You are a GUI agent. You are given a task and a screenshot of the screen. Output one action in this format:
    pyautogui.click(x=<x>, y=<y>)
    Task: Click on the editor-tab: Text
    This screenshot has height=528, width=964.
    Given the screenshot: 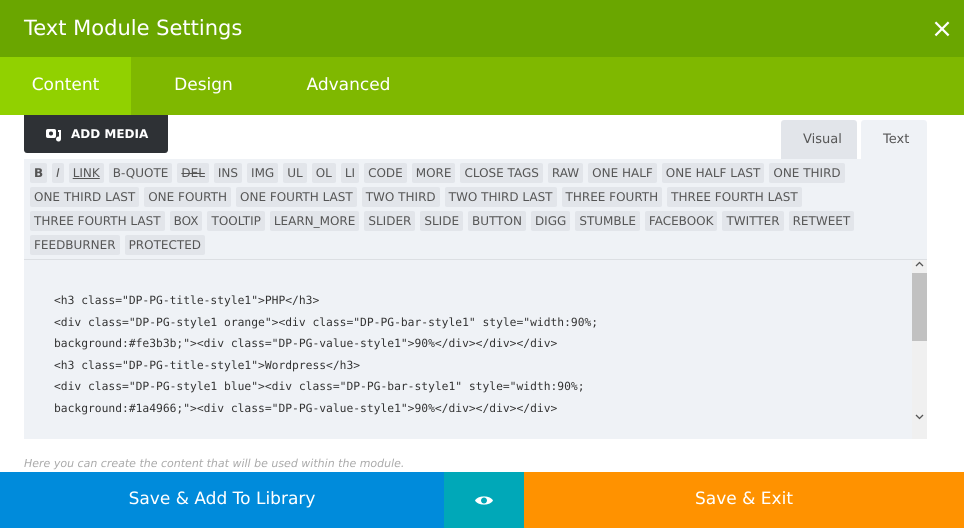 What is the action you would take?
    pyautogui.click(x=894, y=139)
    